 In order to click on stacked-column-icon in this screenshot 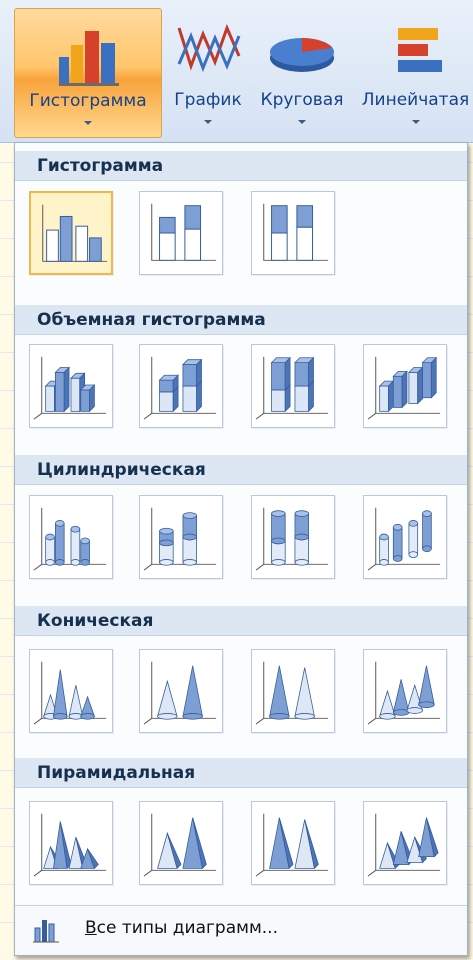, I will do `click(184, 232)`.